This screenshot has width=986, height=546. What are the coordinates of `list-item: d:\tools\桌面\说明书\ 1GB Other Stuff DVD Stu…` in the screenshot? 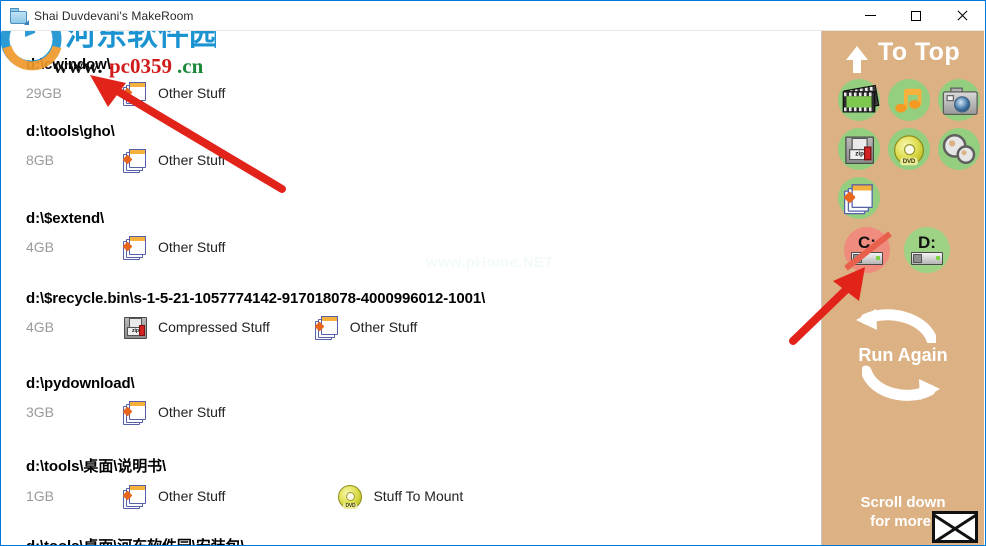 It's located at (266, 482).